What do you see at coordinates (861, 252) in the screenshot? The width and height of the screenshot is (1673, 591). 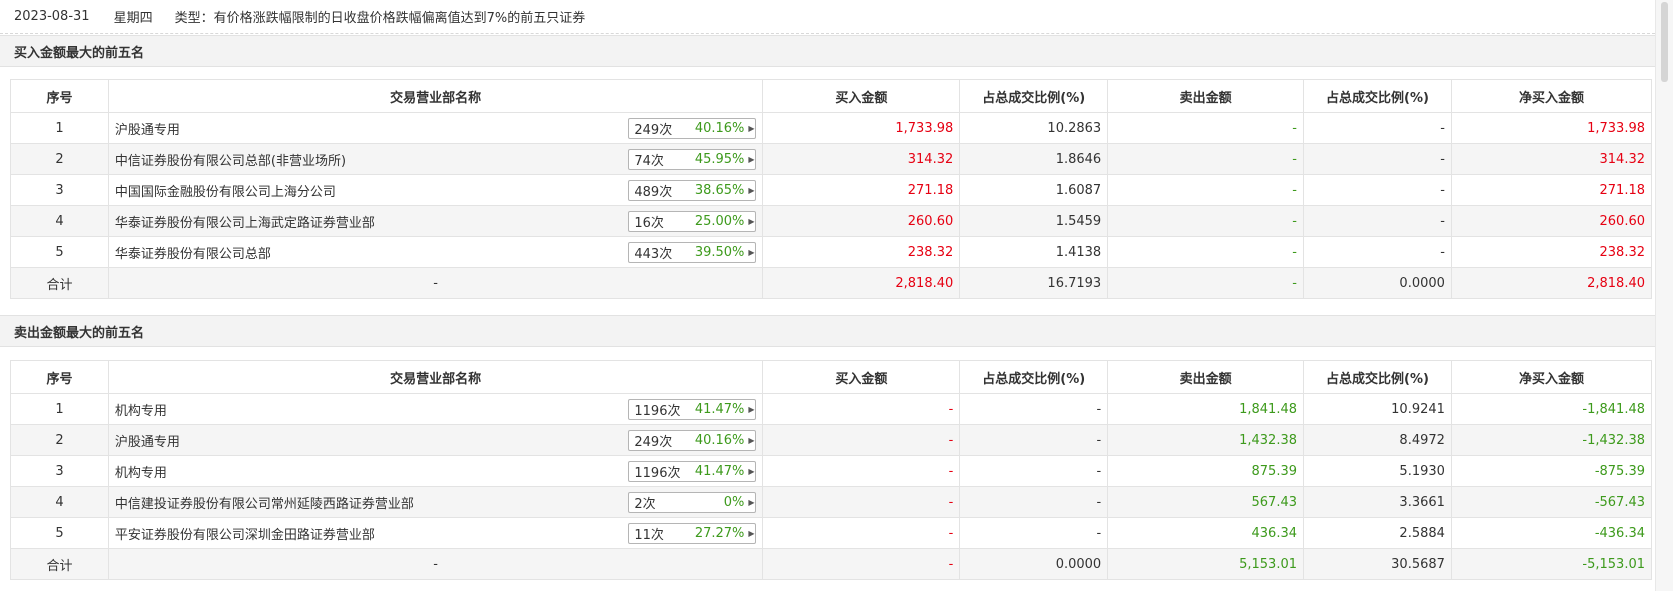 I see `buy-amount: 238.32` at bounding box center [861, 252].